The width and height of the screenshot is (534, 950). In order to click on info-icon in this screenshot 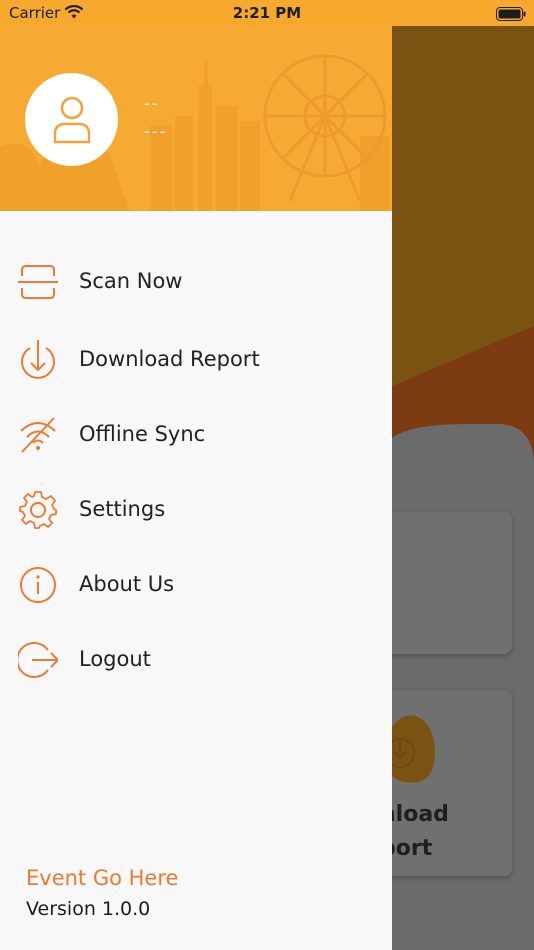, I will do `click(38, 585)`.